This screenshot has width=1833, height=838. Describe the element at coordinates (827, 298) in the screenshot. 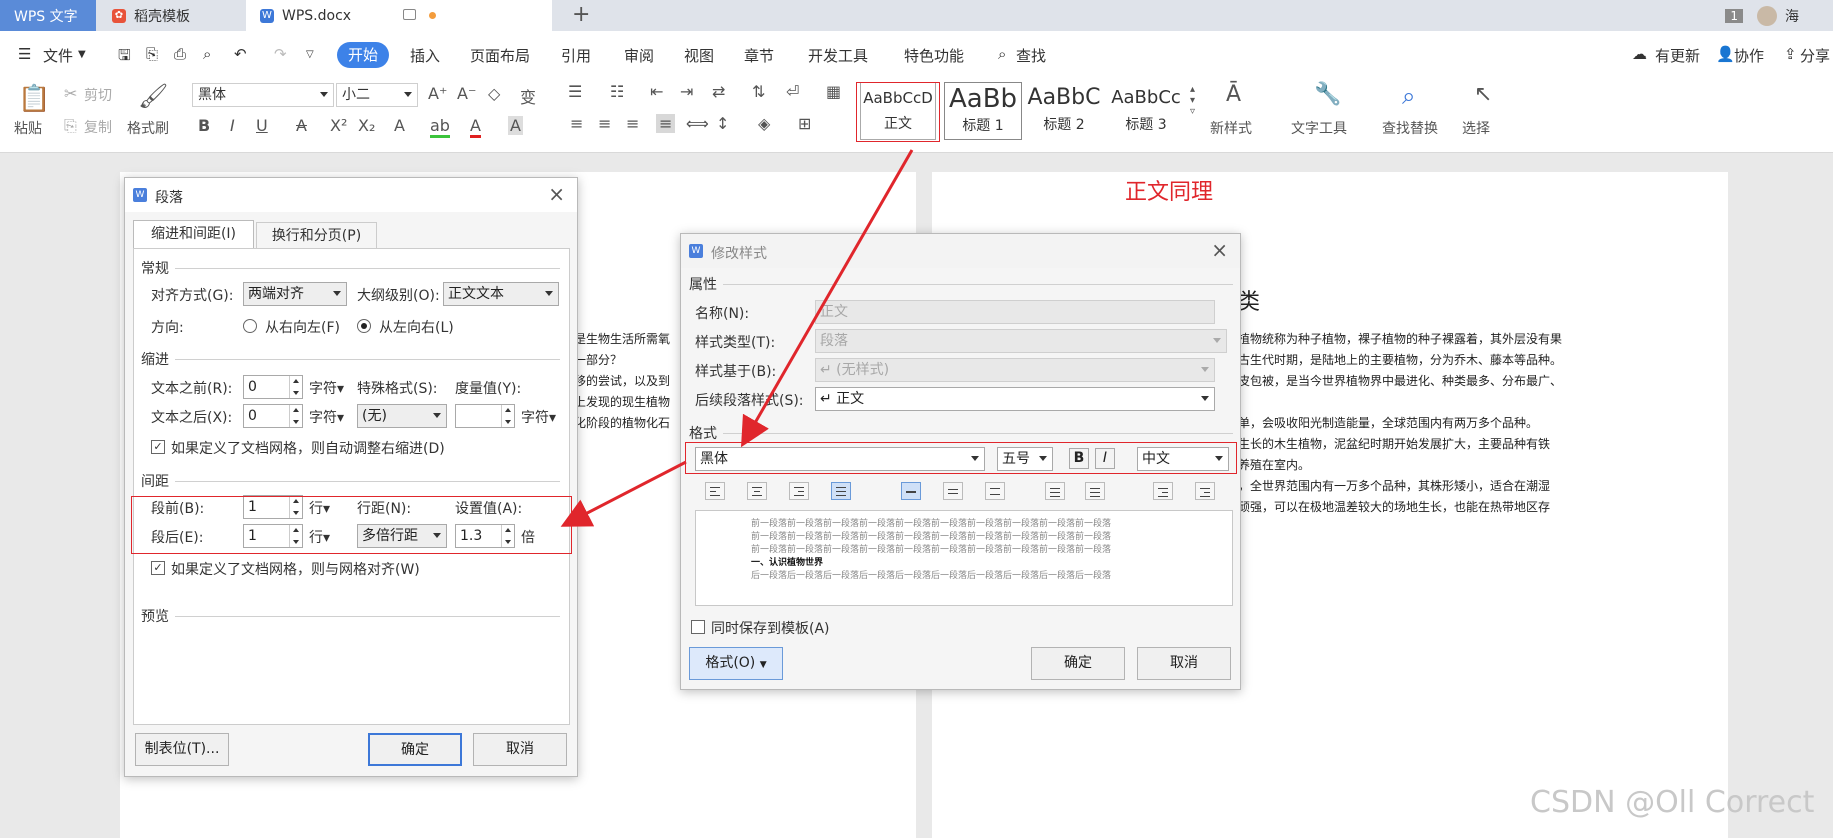

I see `arrow-style-to-font` at that location.